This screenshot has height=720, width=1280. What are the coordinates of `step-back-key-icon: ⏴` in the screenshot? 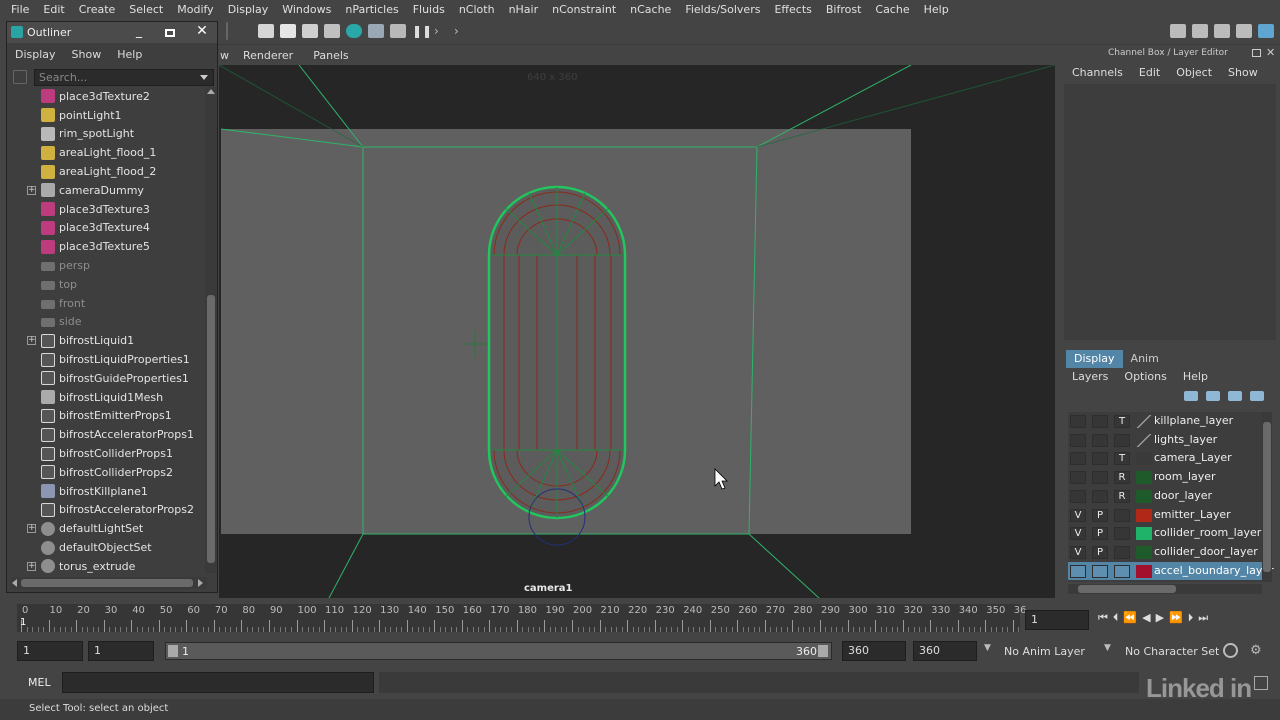 It's located at (1116, 618).